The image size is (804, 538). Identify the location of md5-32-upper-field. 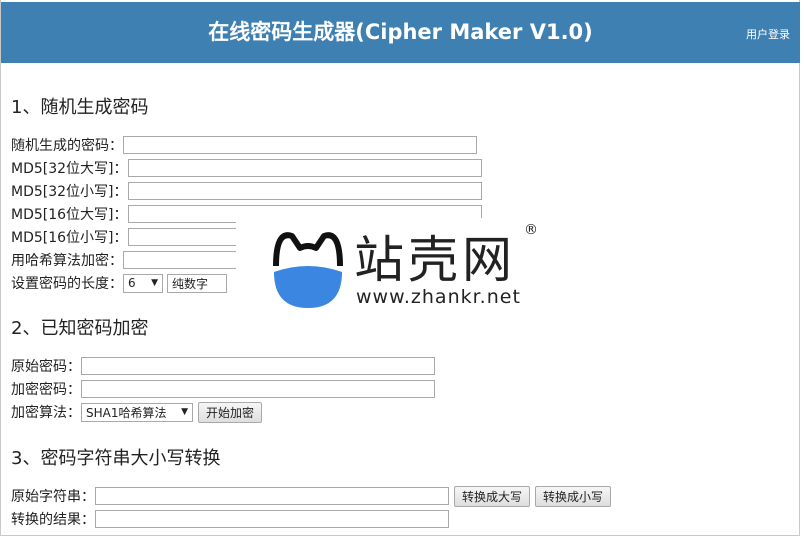
(304, 168).